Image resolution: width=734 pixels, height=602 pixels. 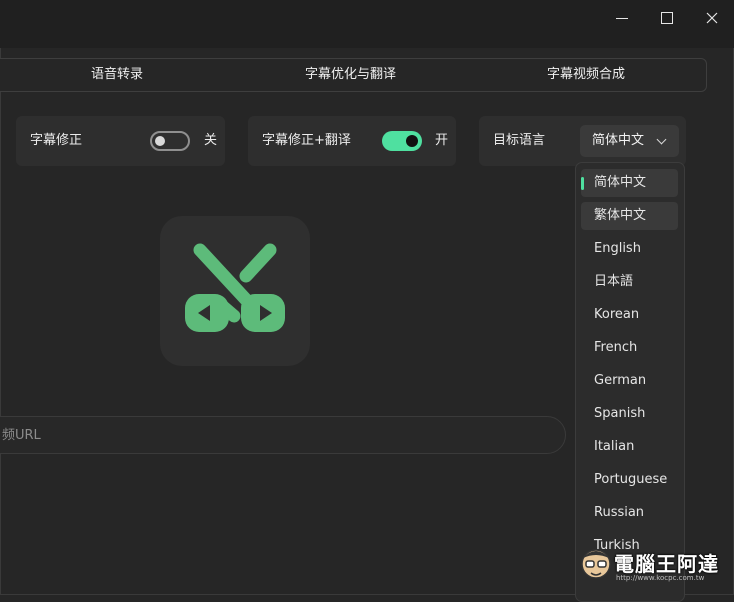 What do you see at coordinates (350, 75) in the screenshot?
I see `tab-subtitle-optimize-translate: 字幕优化与翻译` at bounding box center [350, 75].